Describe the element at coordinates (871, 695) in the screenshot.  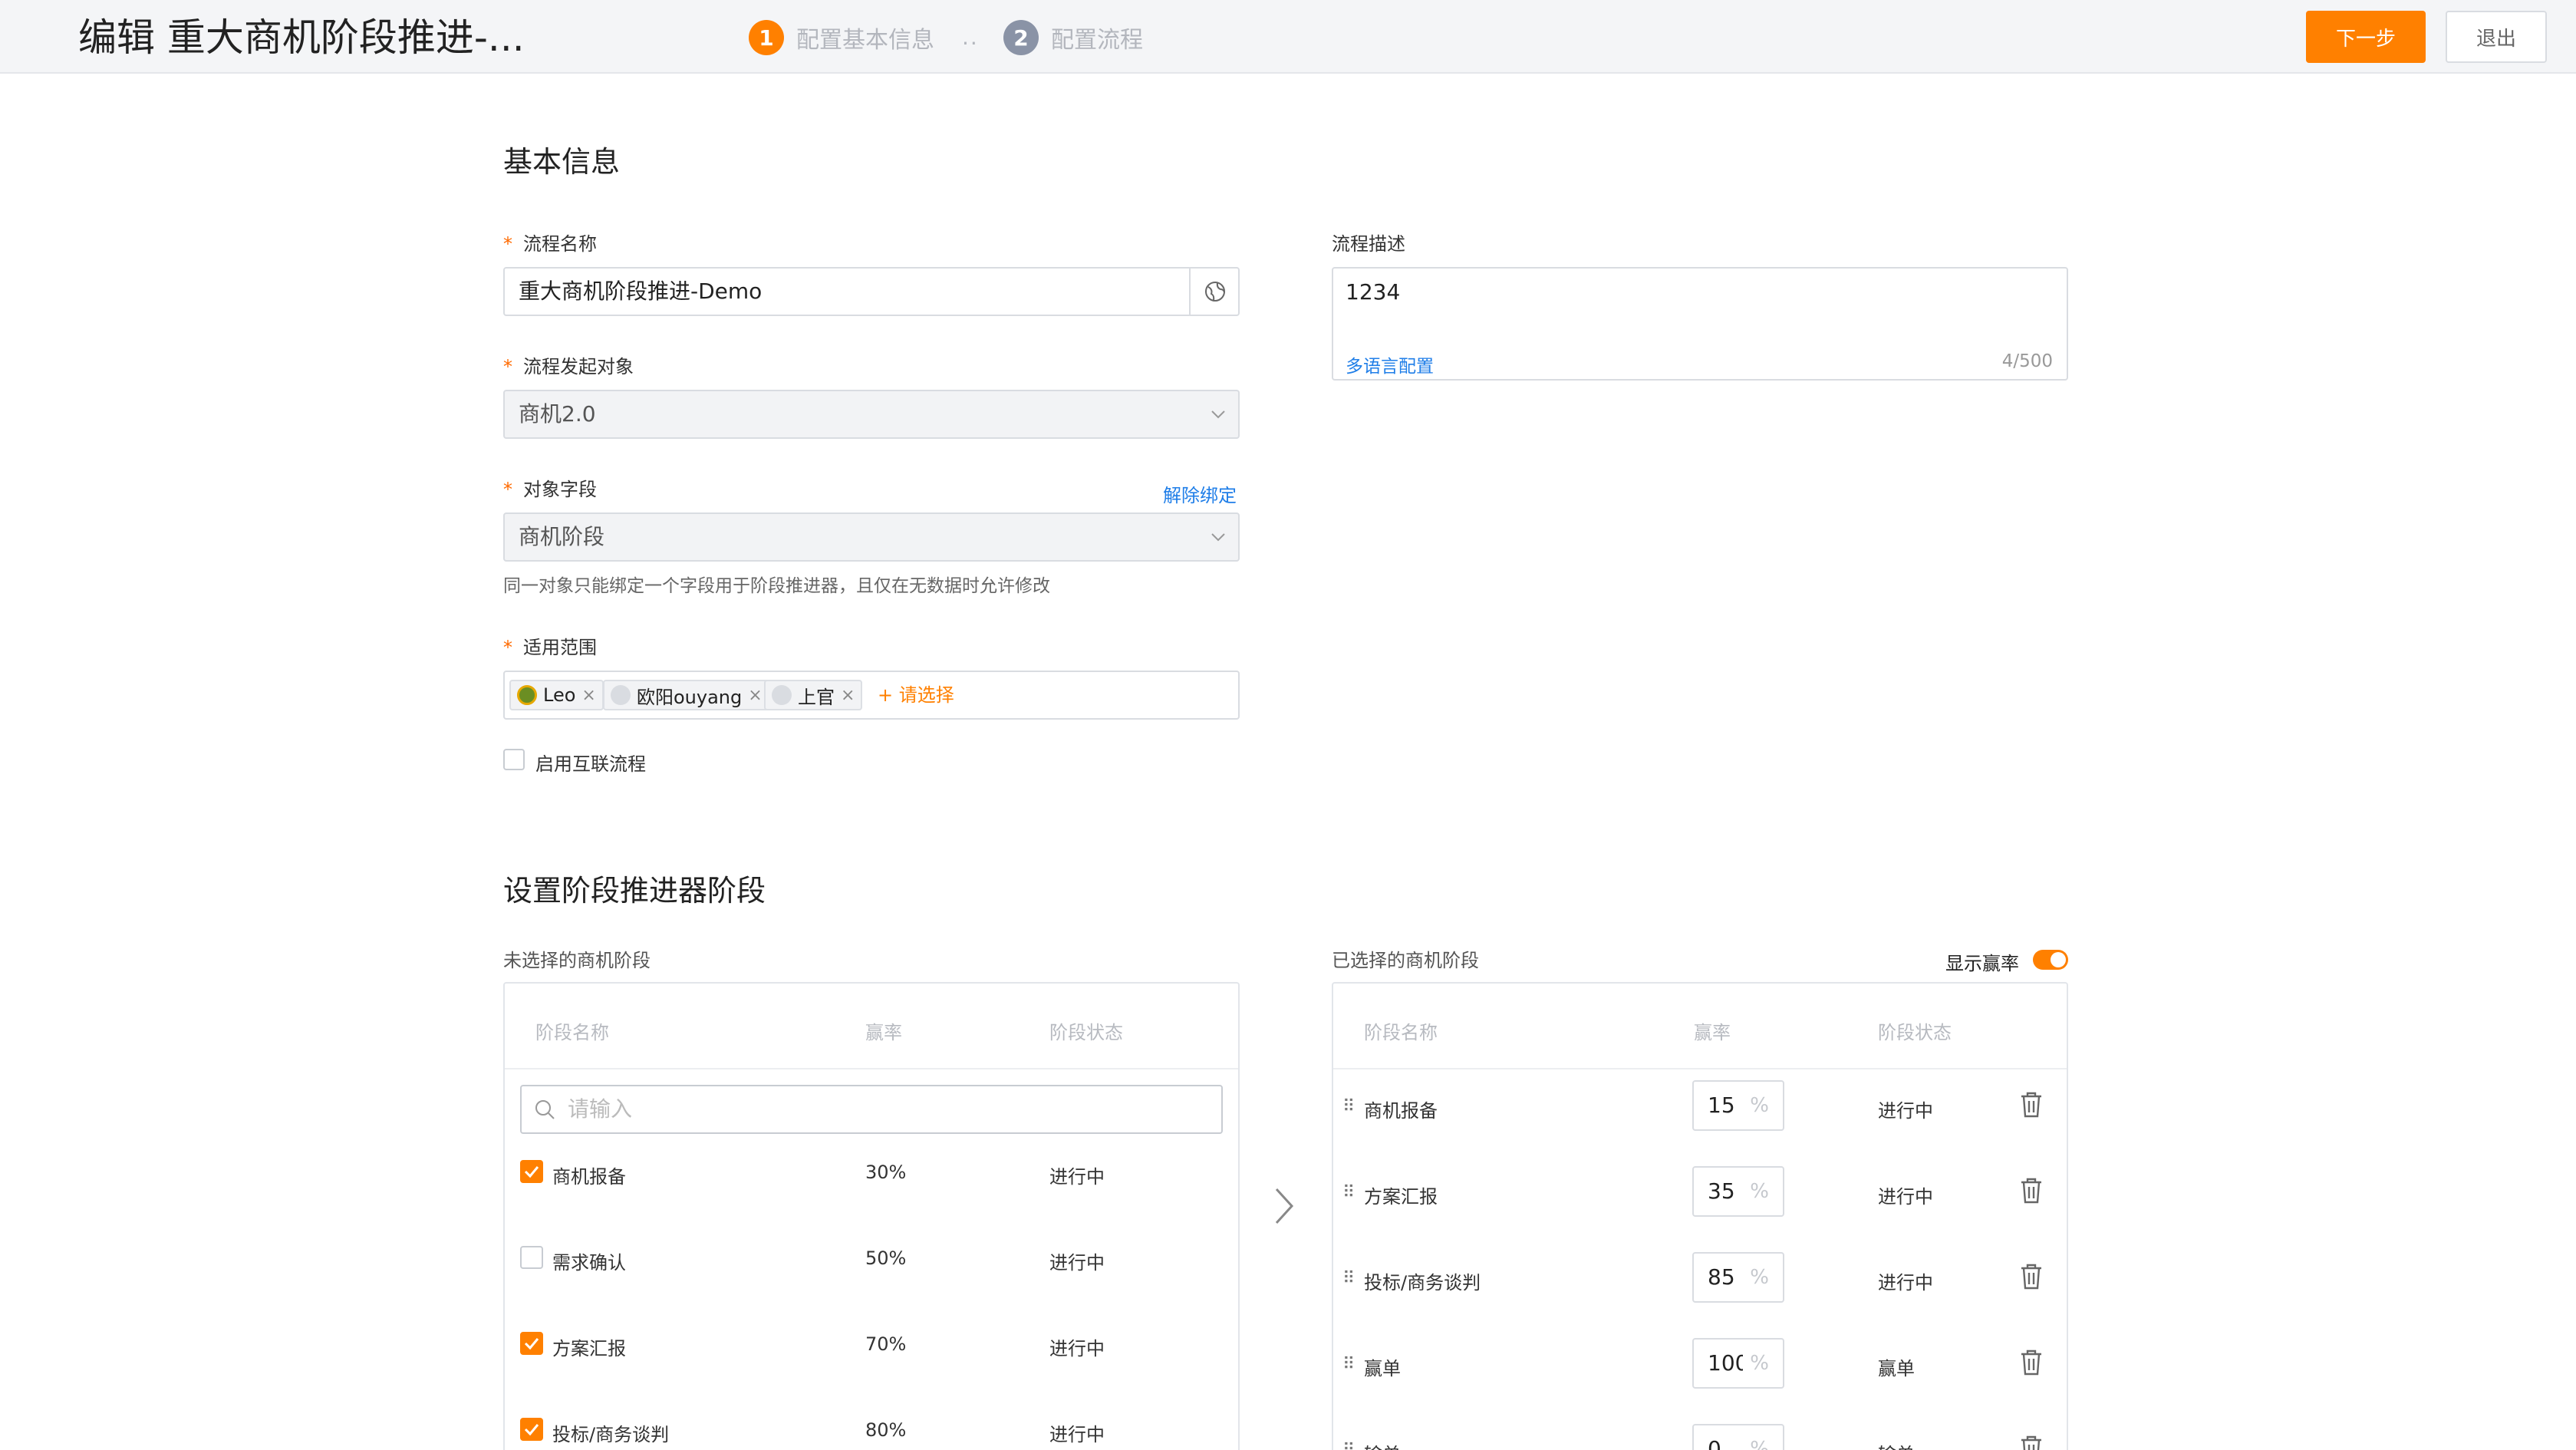
I see `scope-selector: Leo × 欧阳ouyang × 上官 × + 请选择` at that location.